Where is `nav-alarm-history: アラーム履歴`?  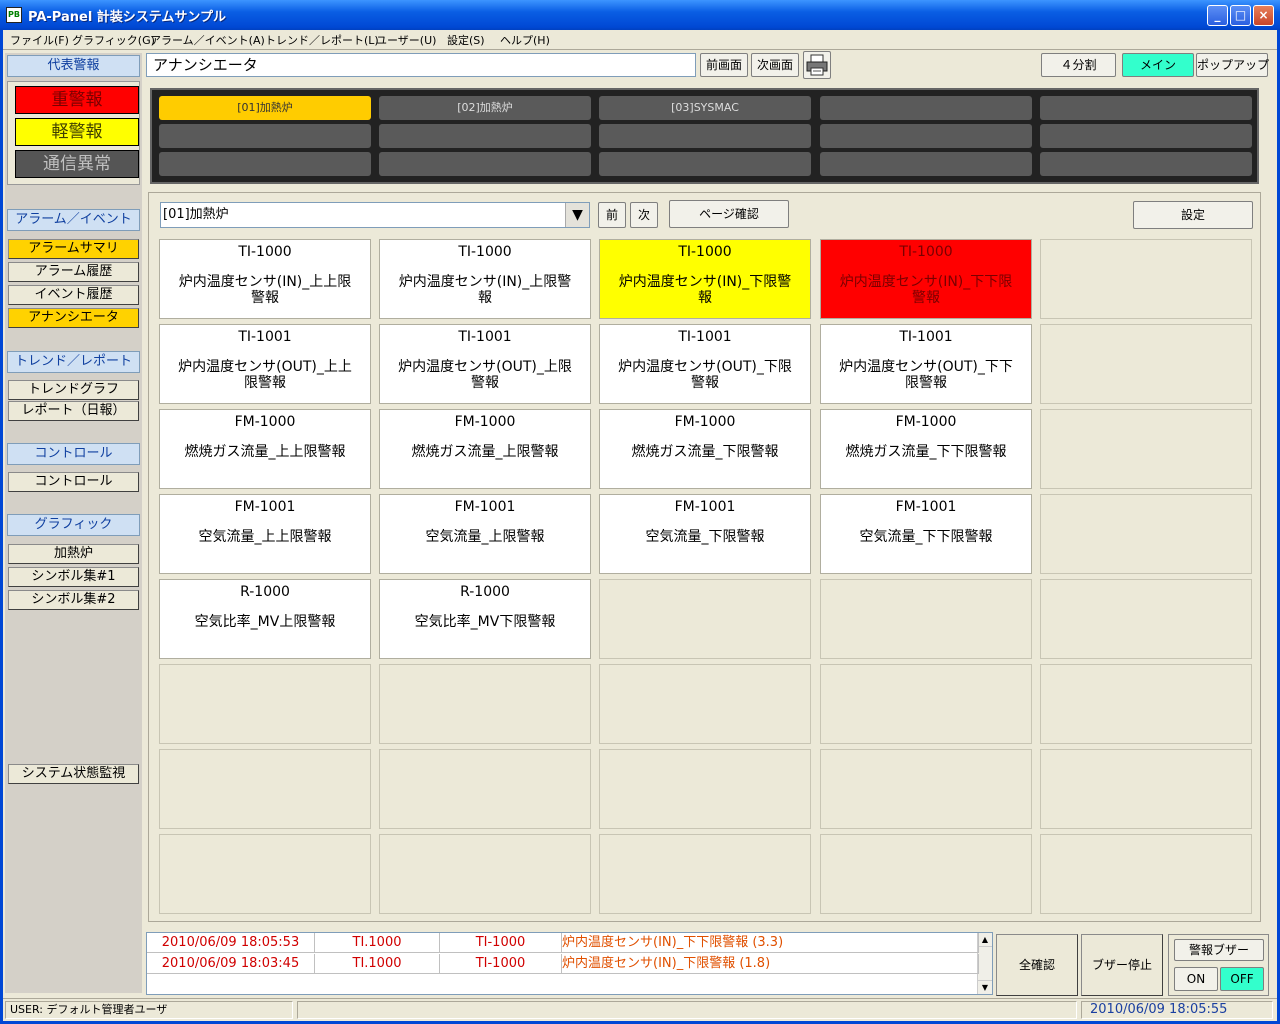
nav-alarm-history: アラーム履歴 is located at coordinates (73, 272).